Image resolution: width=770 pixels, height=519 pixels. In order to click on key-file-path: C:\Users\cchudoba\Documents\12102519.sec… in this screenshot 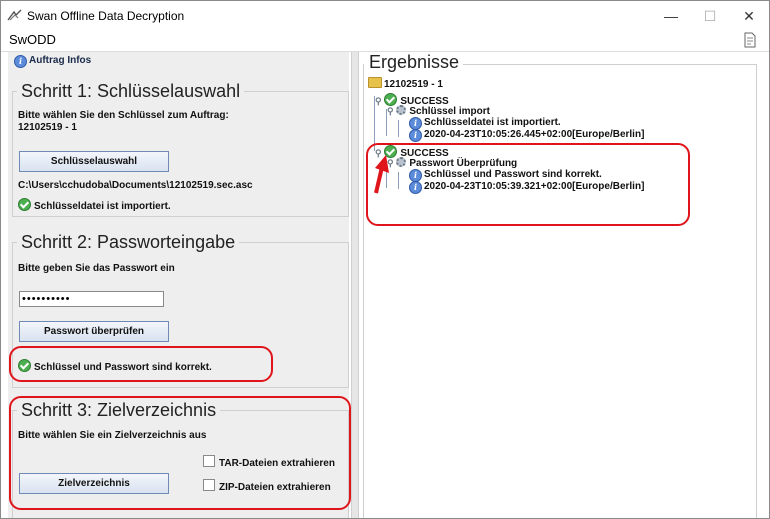, I will do `click(135, 185)`.